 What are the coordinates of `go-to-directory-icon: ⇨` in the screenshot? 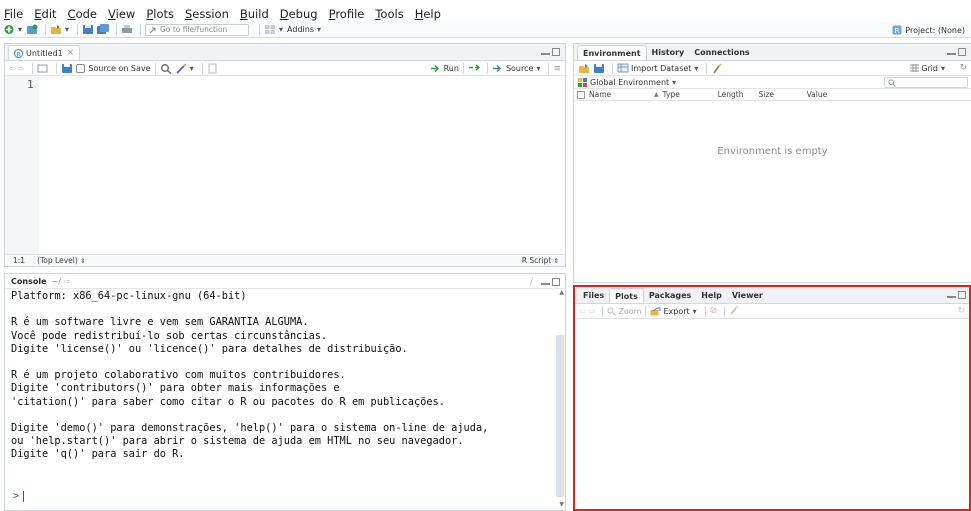 It's located at (67, 281).